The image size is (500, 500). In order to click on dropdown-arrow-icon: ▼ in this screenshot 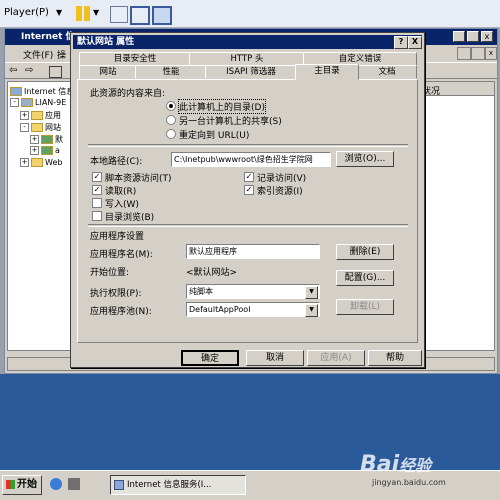, I will do `click(64, 15)`.